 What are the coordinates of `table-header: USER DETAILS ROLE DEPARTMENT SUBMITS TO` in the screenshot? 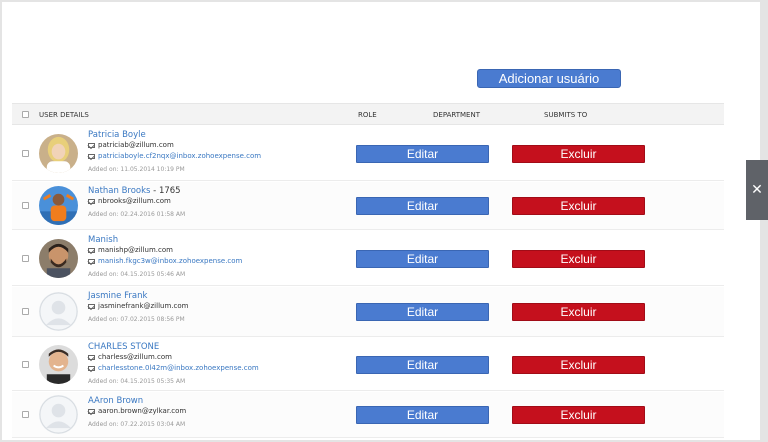 It's located at (368, 114).